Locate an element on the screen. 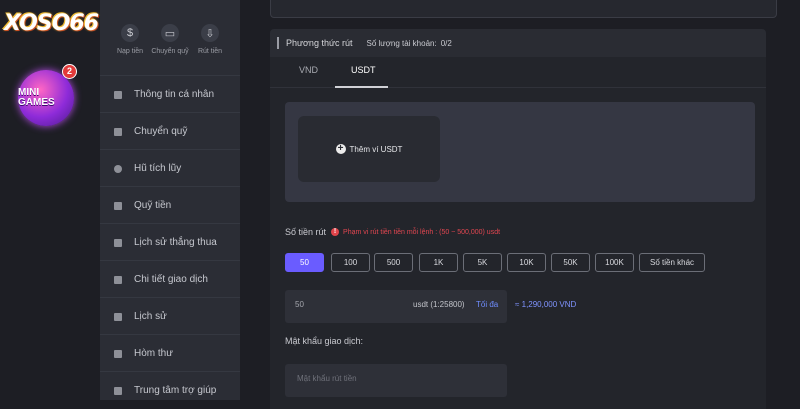 This screenshot has height=409, width=800. menu-item-profile: Thông tin cá nhân is located at coordinates (170, 94).